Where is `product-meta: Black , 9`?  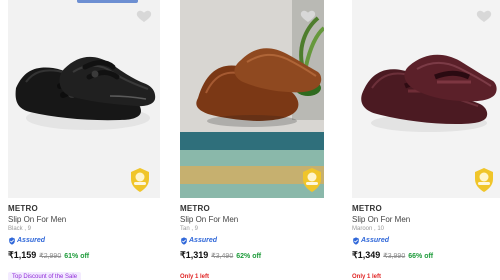
product-meta: Black , 9 is located at coordinates (20, 229).